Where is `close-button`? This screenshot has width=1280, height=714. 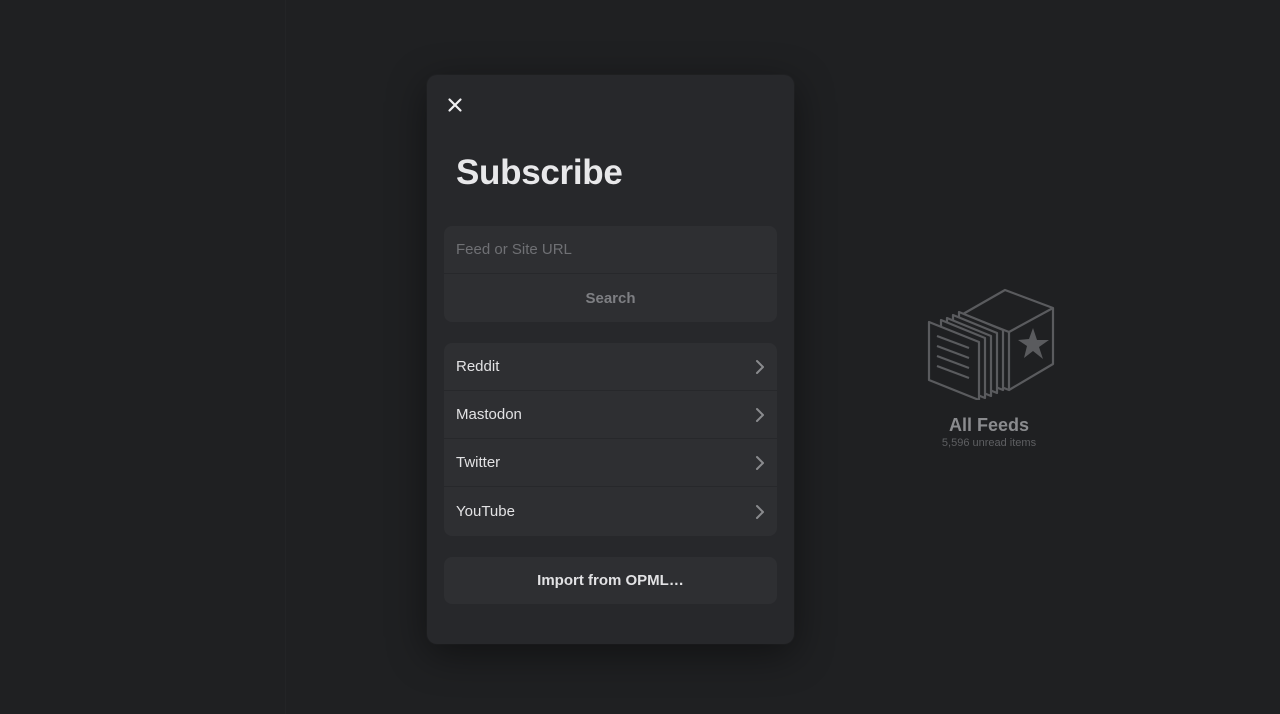 close-button is located at coordinates (455, 105).